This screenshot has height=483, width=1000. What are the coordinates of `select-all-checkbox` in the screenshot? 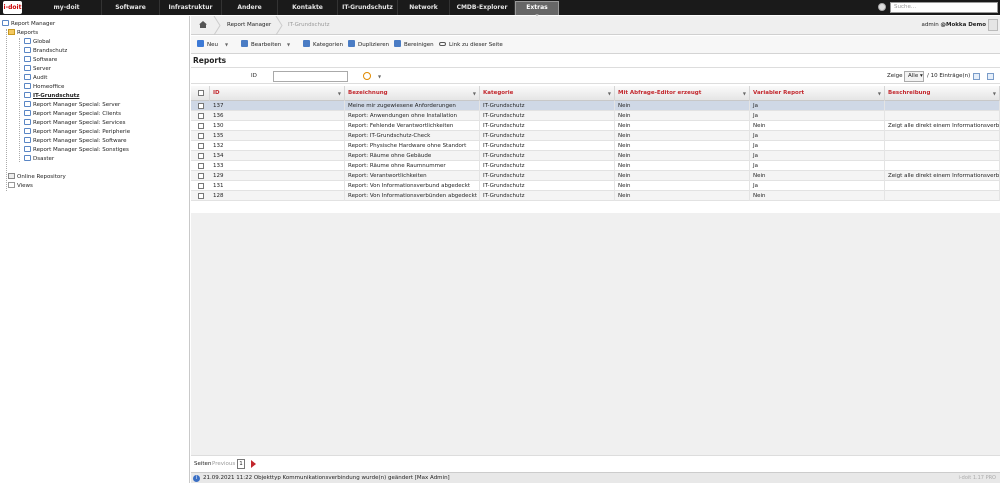 It's located at (201, 93).